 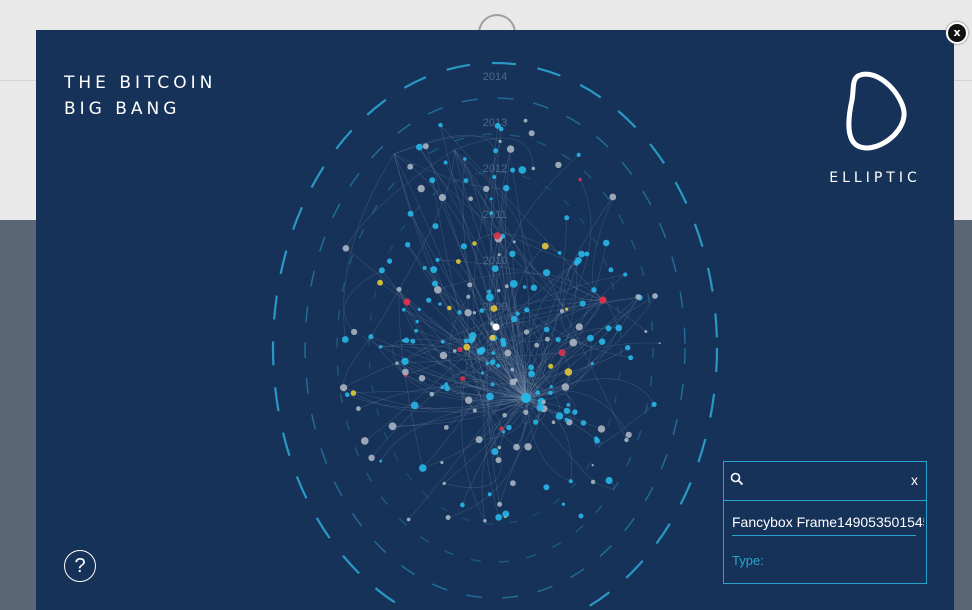 What do you see at coordinates (140, 83) in the screenshot?
I see `title-line-1: THE BITCOIN` at bounding box center [140, 83].